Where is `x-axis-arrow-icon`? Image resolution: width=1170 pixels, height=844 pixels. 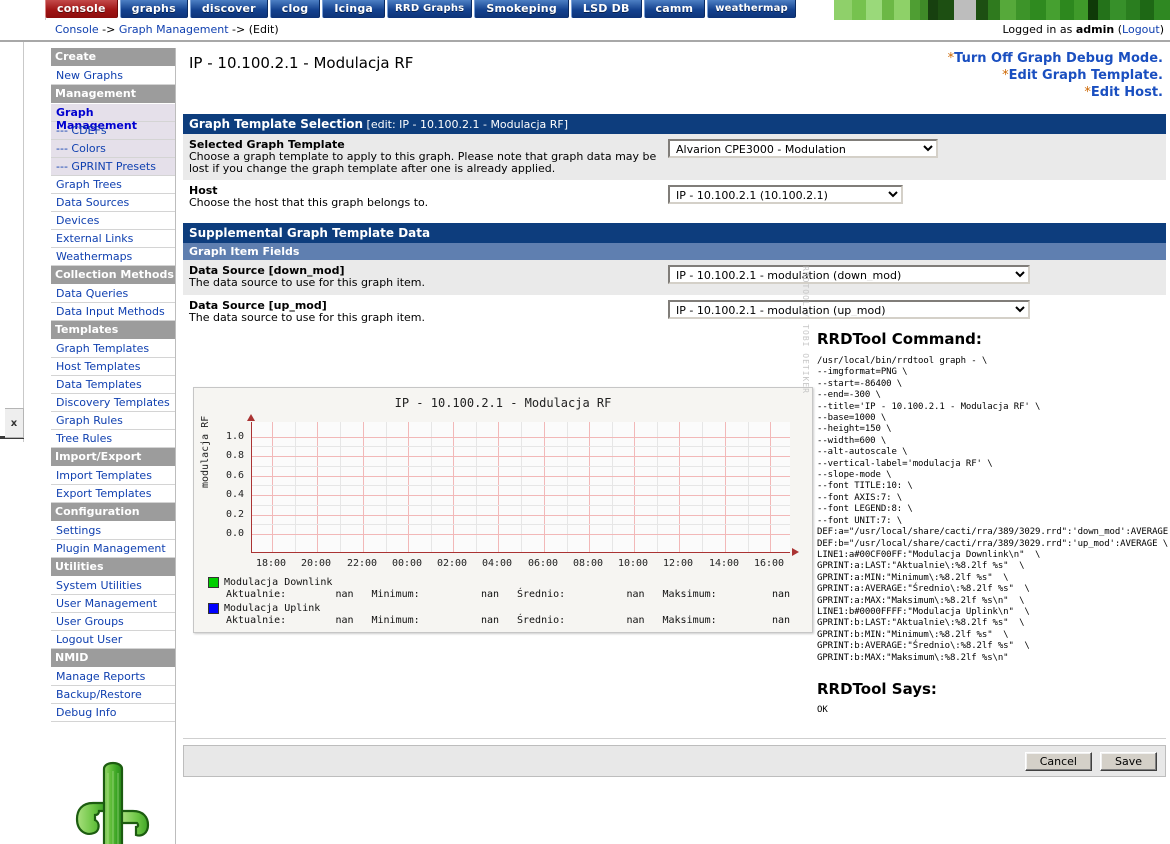
x-axis-arrow-icon is located at coordinates (795, 552).